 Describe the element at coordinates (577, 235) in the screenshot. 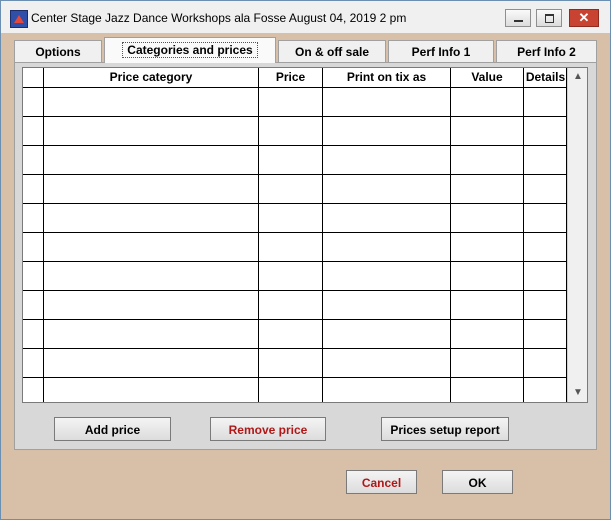

I see `grid-scrollbar: ▲ ▼` at that location.